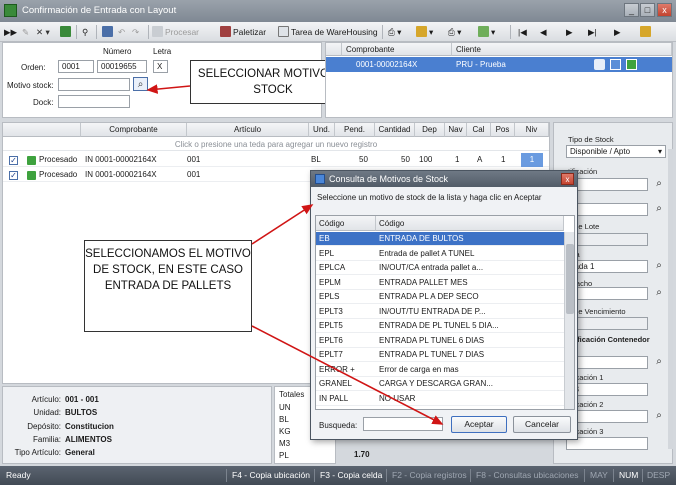  I want to click on cancelar-button: Cancelar, so click(542, 424).